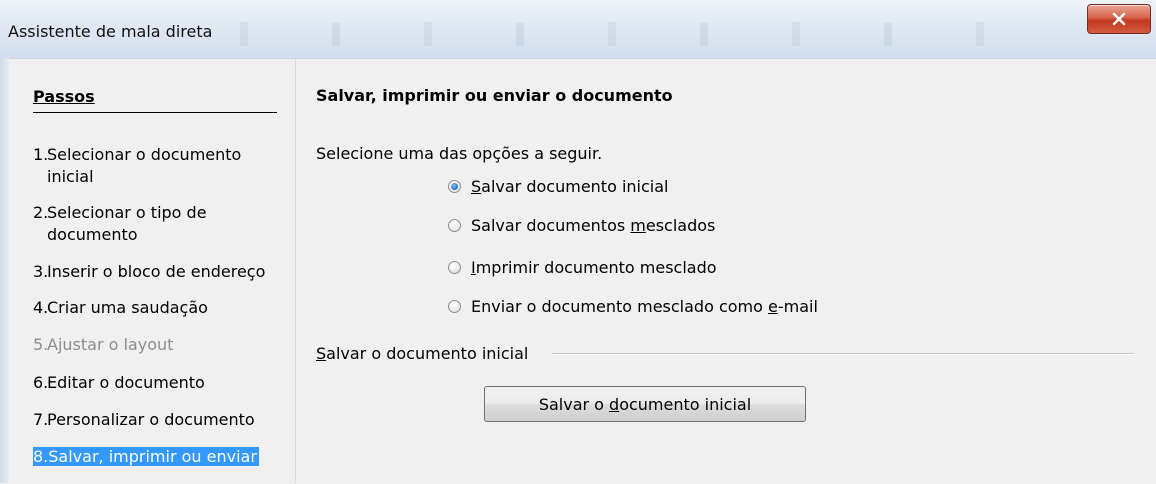 The width and height of the screenshot is (1156, 484). I want to click on radio-send-email: Enviar o documento mesclado como e-mail, so click(633, 306).